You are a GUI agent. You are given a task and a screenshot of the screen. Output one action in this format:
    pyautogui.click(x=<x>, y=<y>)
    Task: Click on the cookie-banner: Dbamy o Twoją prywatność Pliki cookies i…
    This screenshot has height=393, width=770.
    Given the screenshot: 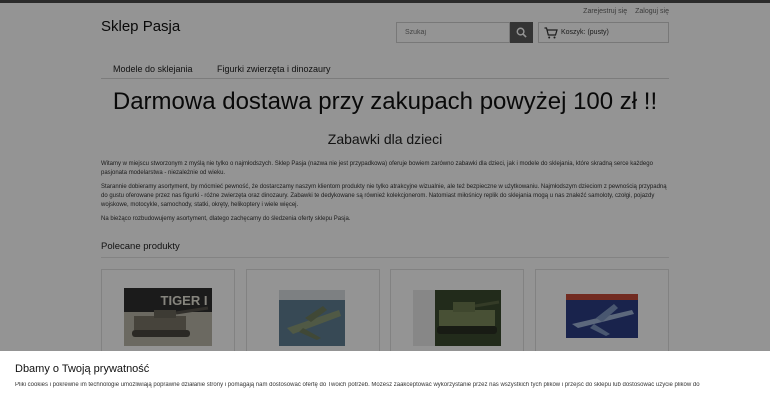 What is the action you would take?
    pyautogui.click(x=385, y=372)
    